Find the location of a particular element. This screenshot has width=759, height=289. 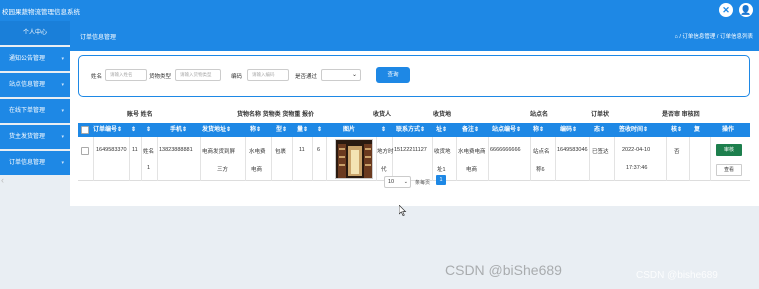

group-header-receiver: 收货人 is located at coordinates (382, 115).